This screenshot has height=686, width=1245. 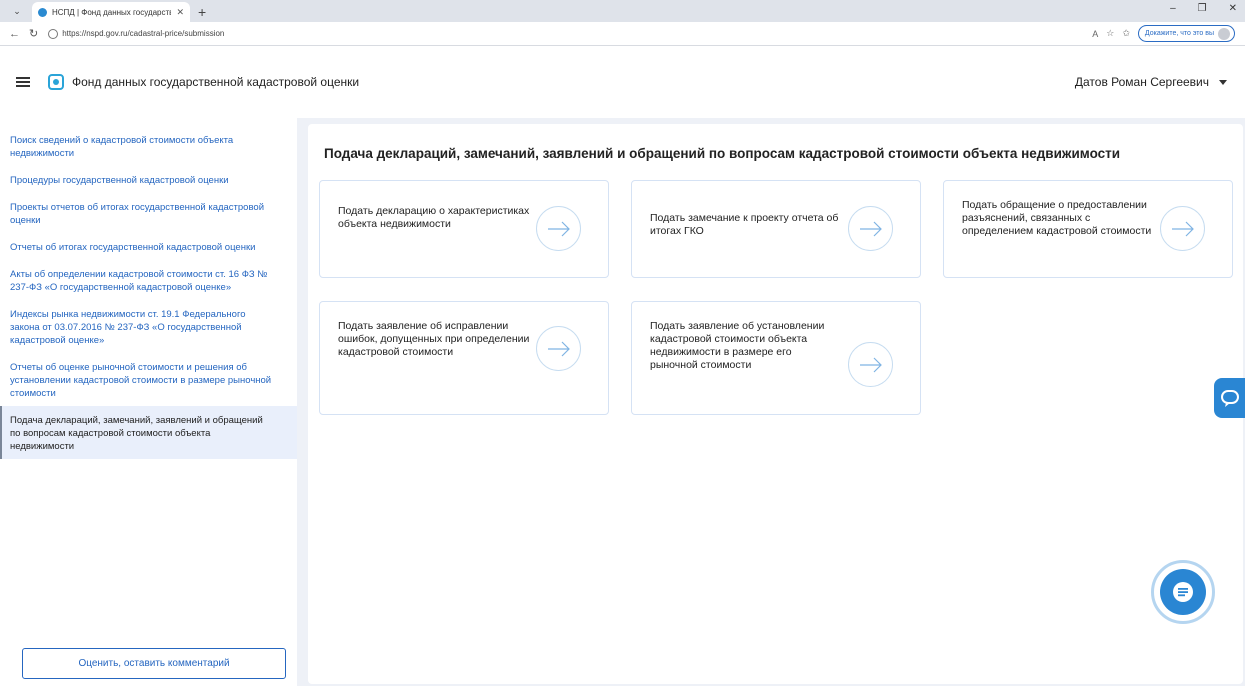 What do you see at coordinates (202, 12) in the screenshot?
I see `new-tab-icon: +` at bounding box center [202, 12].